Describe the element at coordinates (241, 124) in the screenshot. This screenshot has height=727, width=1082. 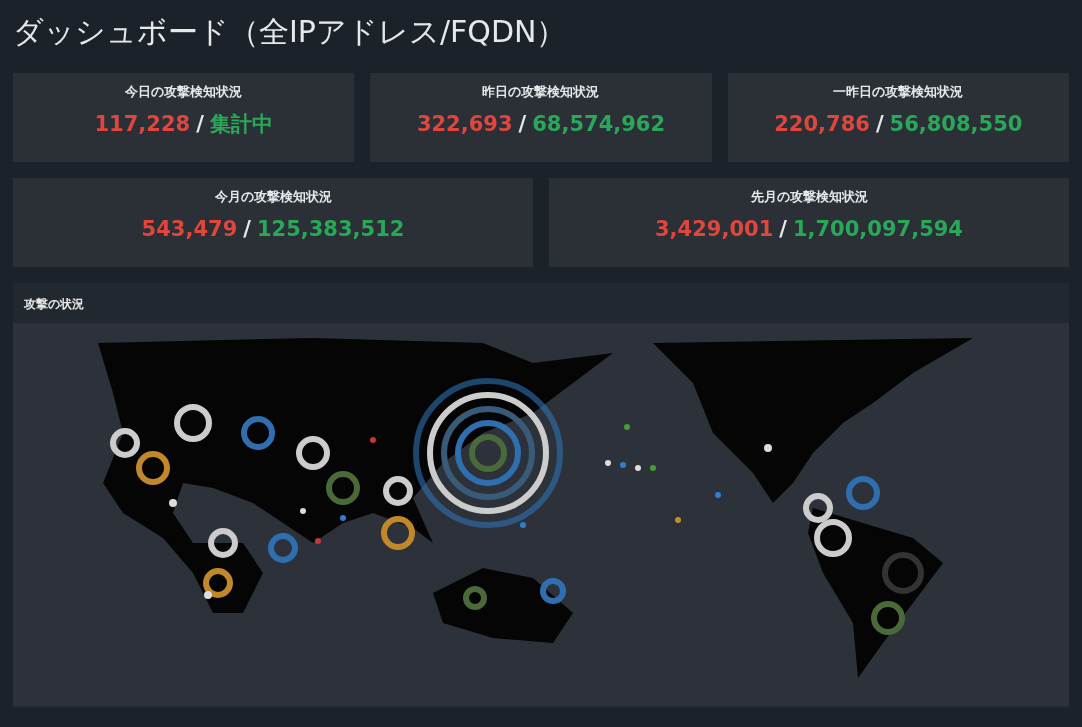
I see `total-count: 集計中` at that location.